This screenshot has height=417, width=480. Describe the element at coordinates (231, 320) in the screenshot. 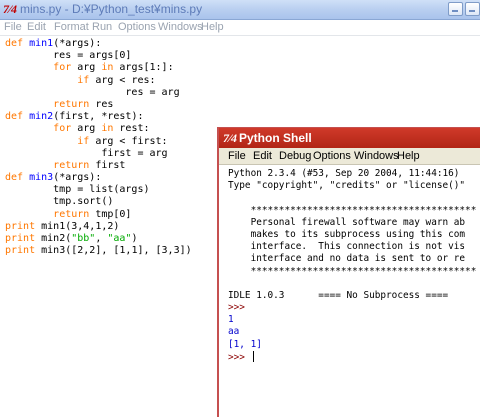

I see `output-token: 1` at that location.